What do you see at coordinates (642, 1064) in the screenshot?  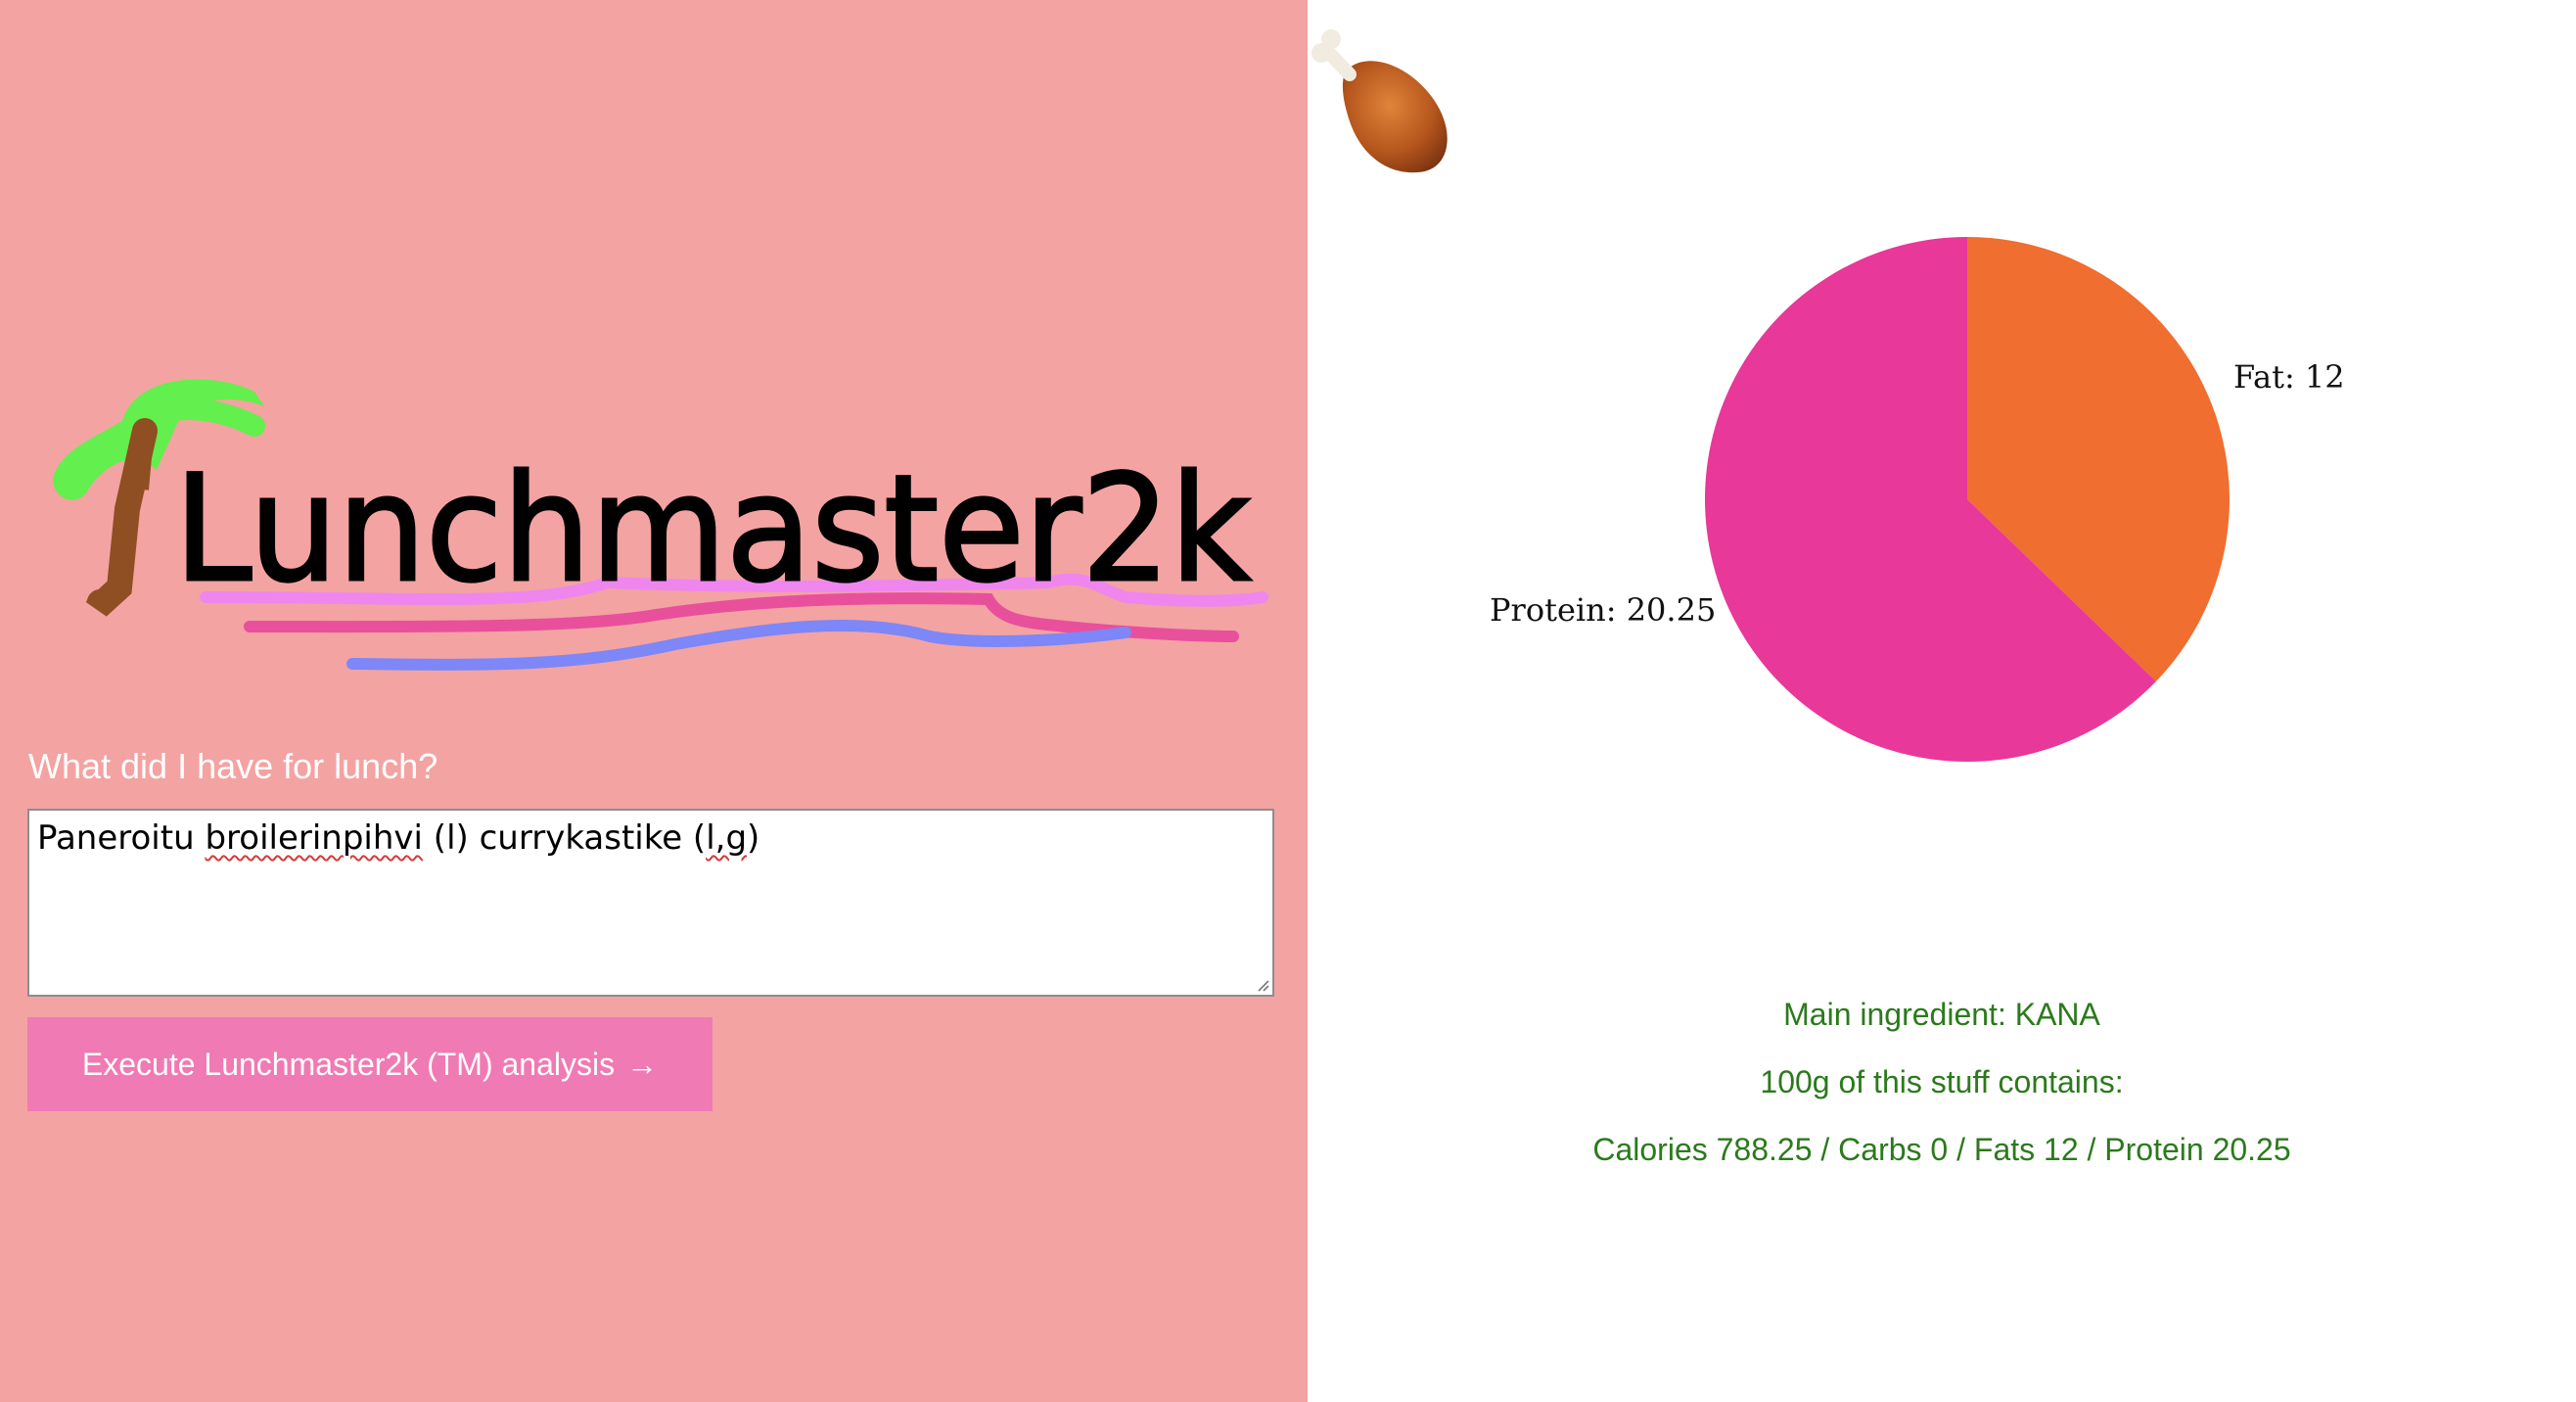 I see `arrow-right-icon: →` at bounding box center [642, 1064].